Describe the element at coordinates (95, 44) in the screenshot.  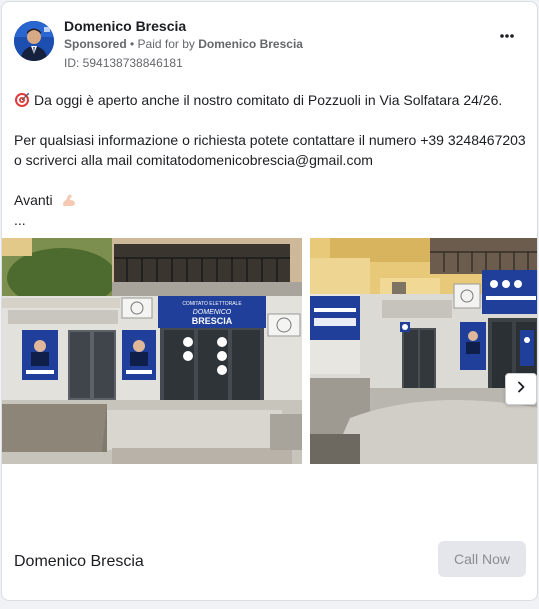
I see `sponsored-label: Sponsored` at that location.